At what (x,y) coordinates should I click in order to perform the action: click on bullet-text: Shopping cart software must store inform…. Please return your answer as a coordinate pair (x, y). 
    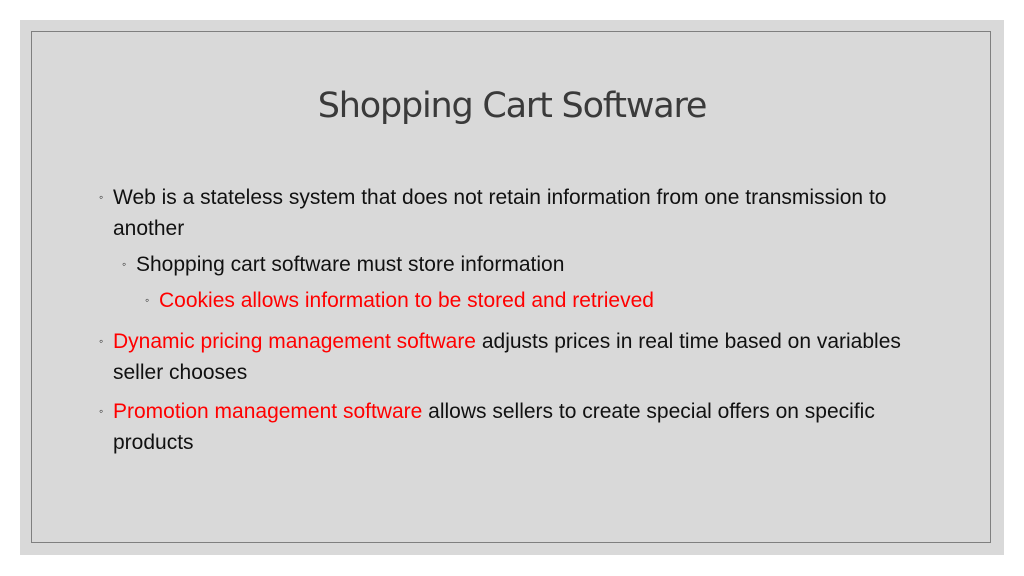
    Looking at the image, I should click on (350, 264).